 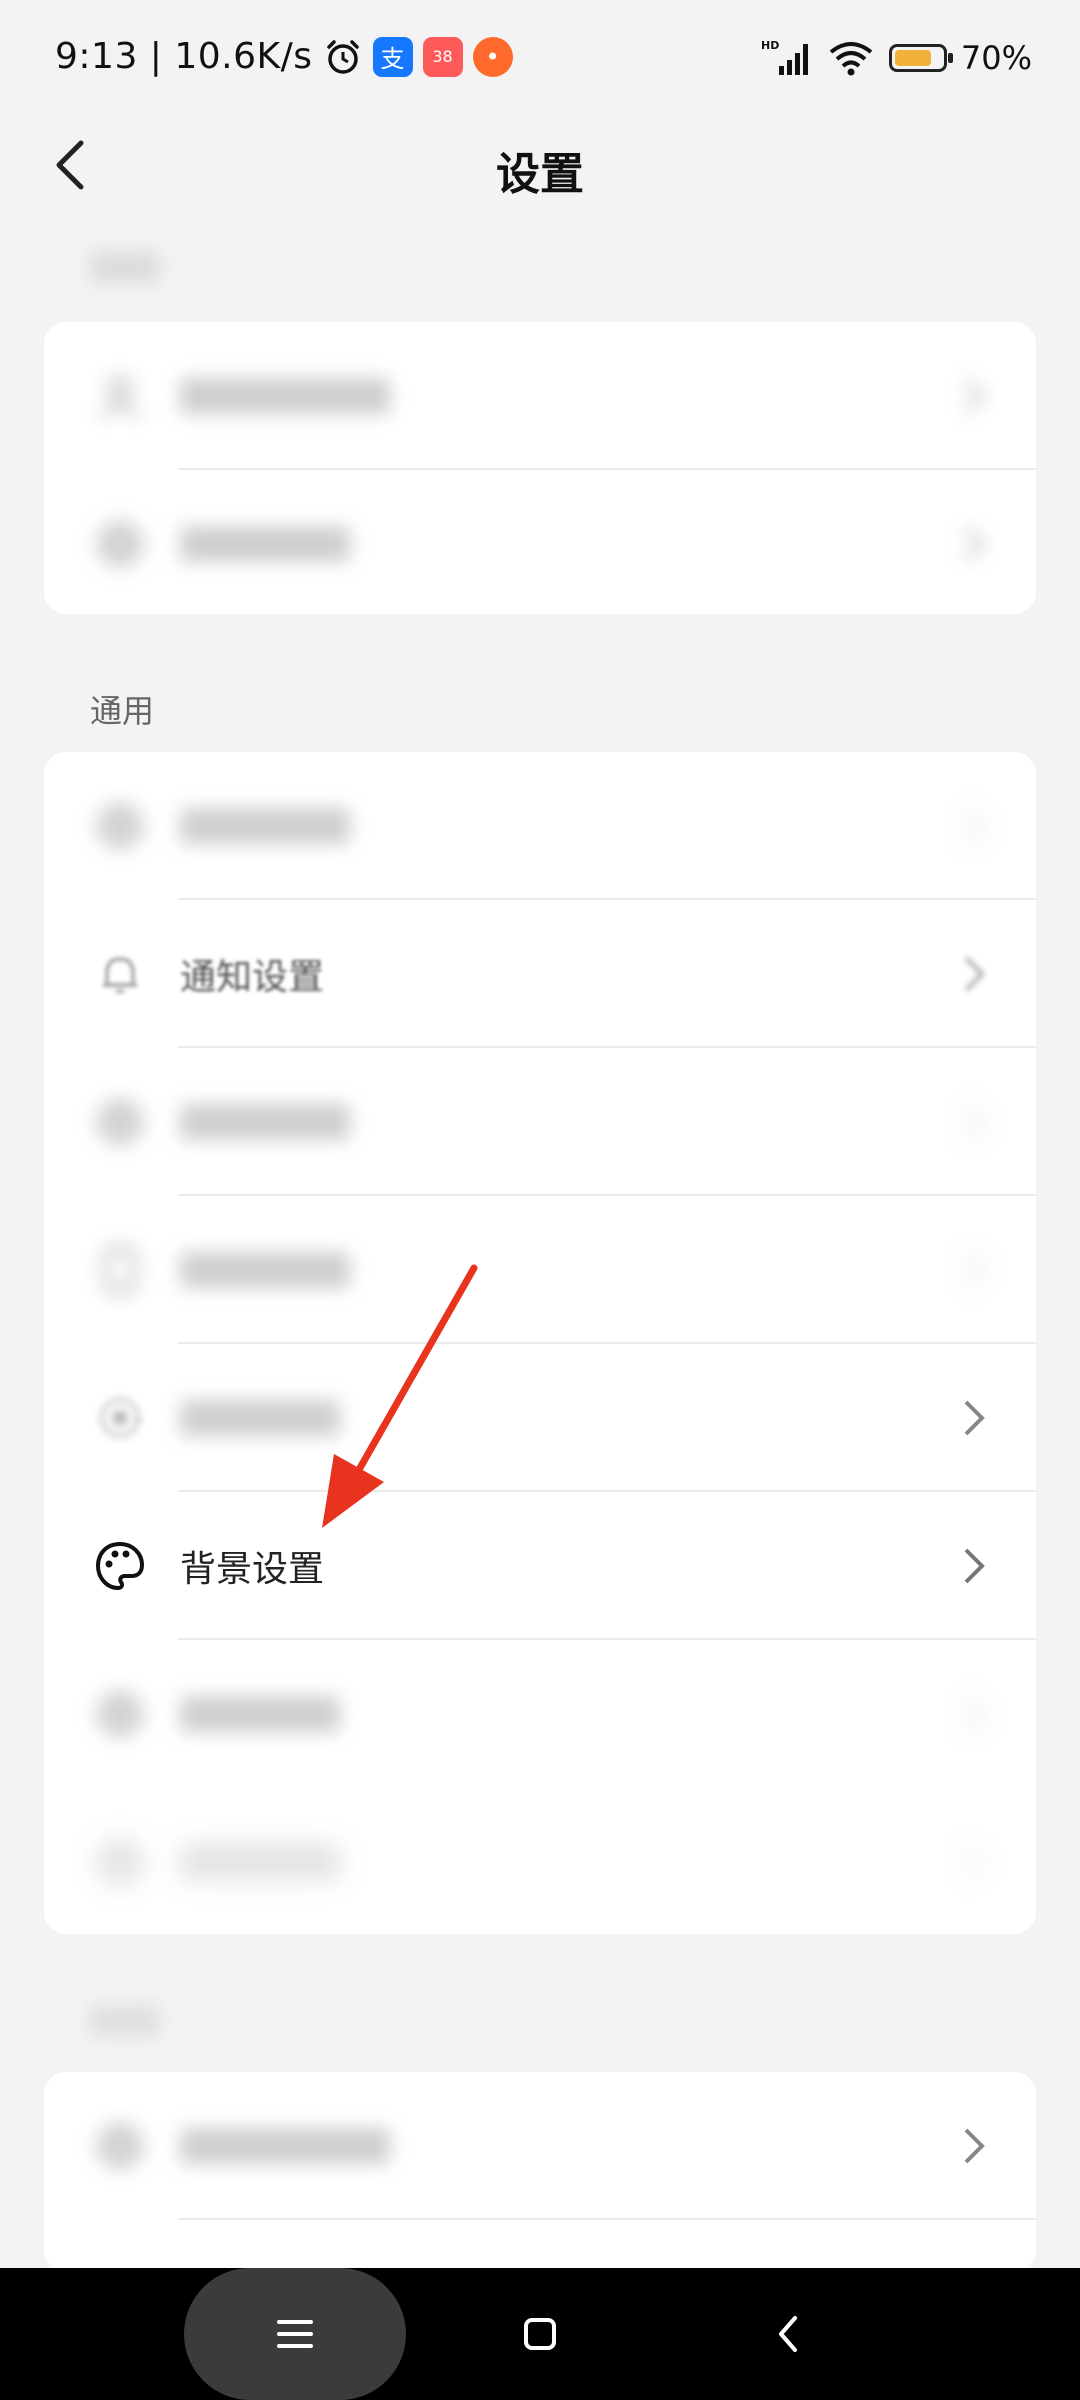 I want to click on menu-button, so click(x=295, y=2334).